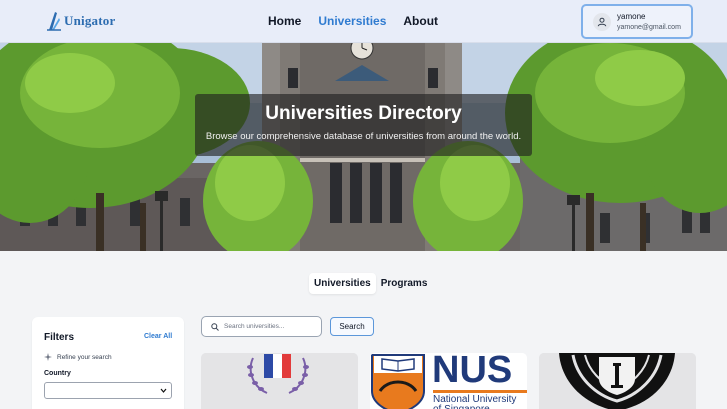 This screenshot has width=727, height=409. Describe the element at coordinates (649, 22) in the screenshot. I see `user-info: yamone yamone@gmail.com` at that location.